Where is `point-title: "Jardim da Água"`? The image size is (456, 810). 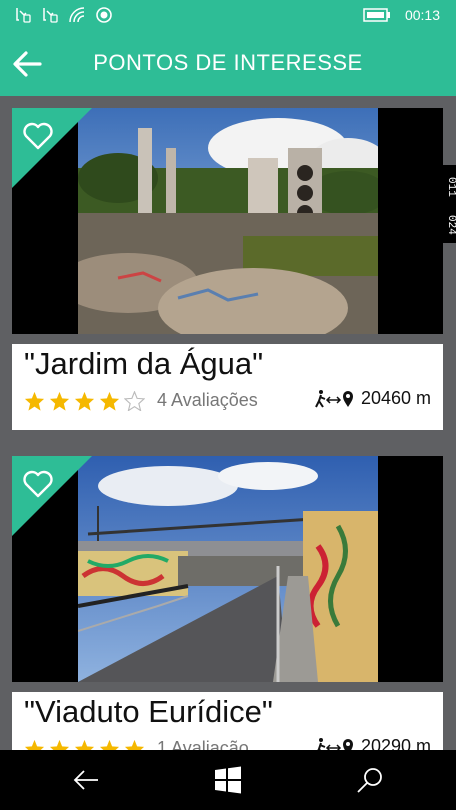 point-title: "Jardim da Água" is located at coordinates (144, 363).